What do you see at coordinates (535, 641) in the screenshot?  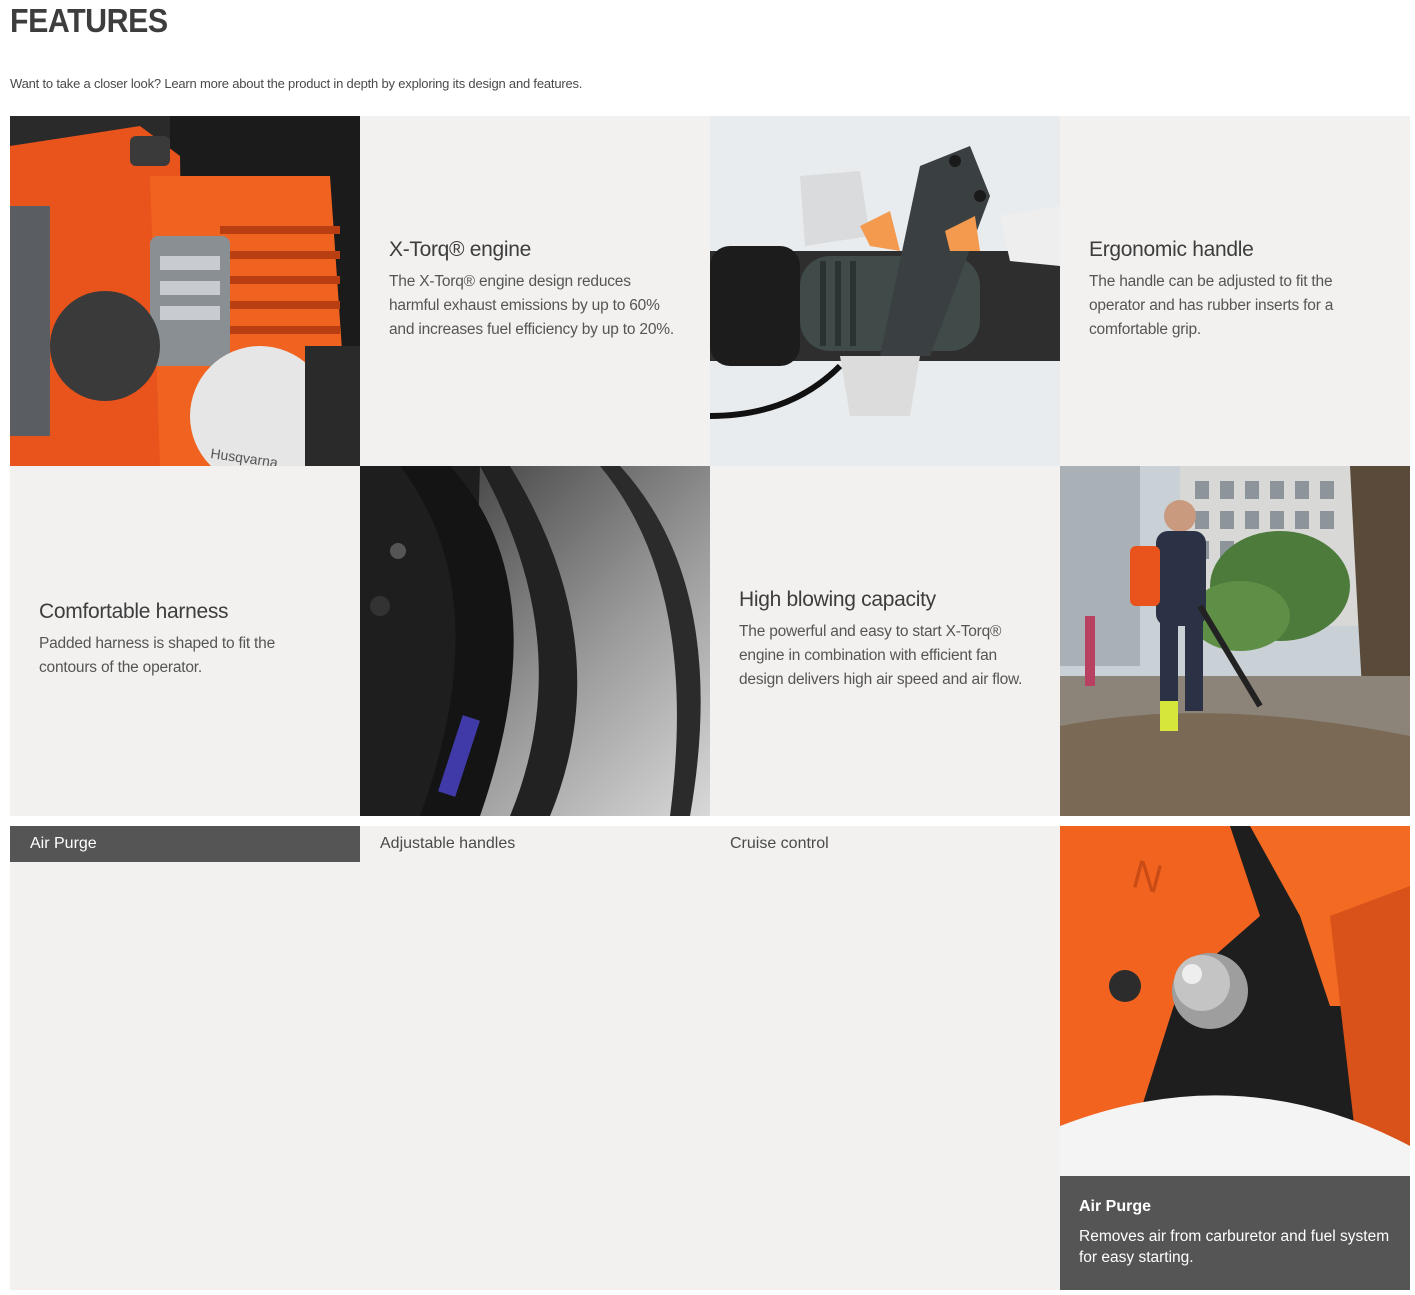 I see `harness-image` at bounding box center [535, 641].